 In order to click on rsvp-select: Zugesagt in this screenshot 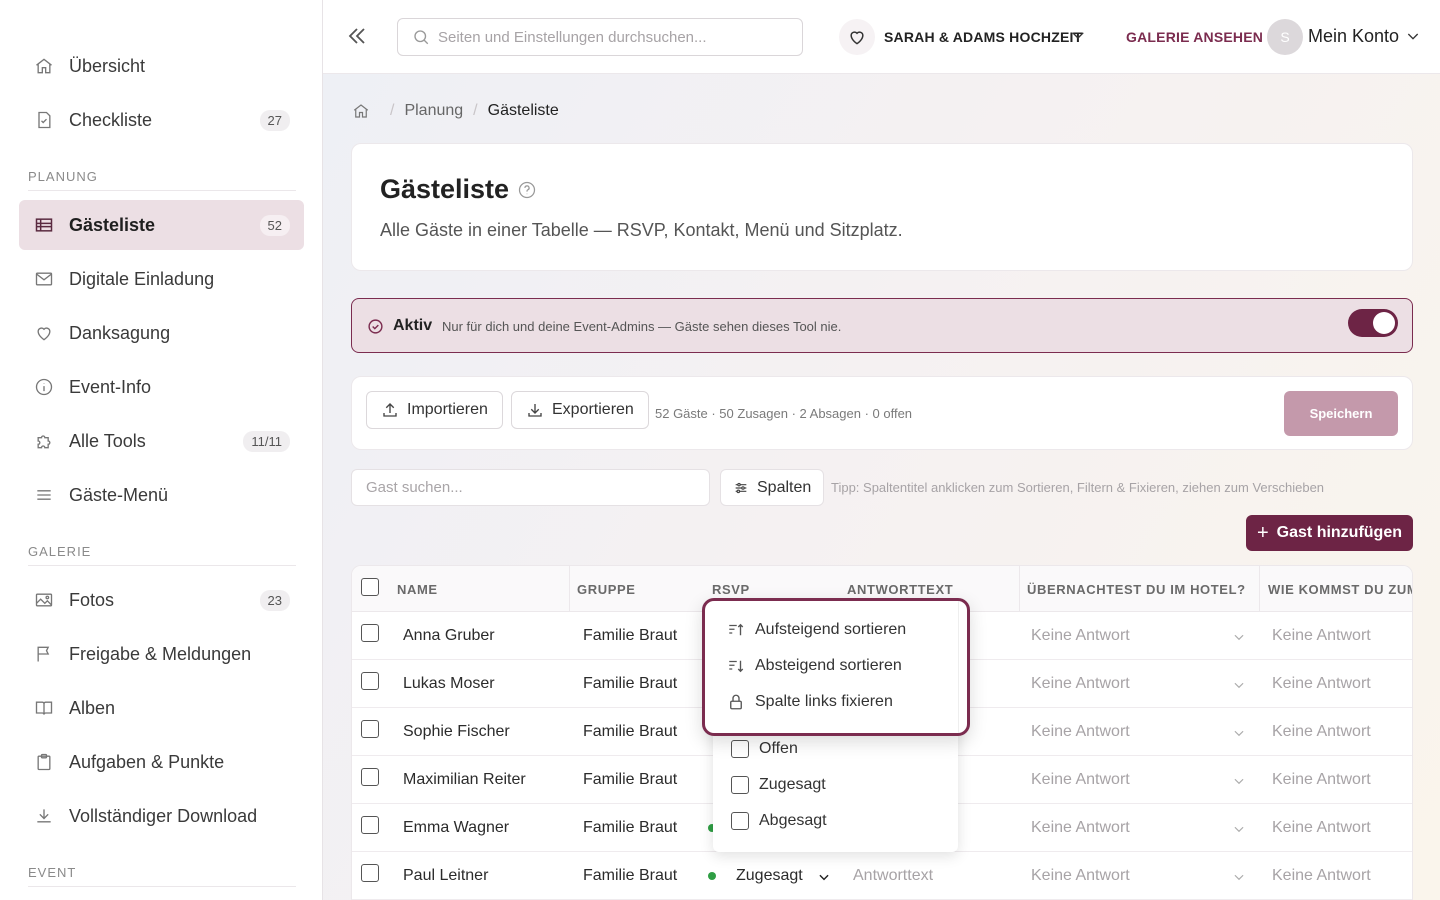, I will do `click(769, 876)`.